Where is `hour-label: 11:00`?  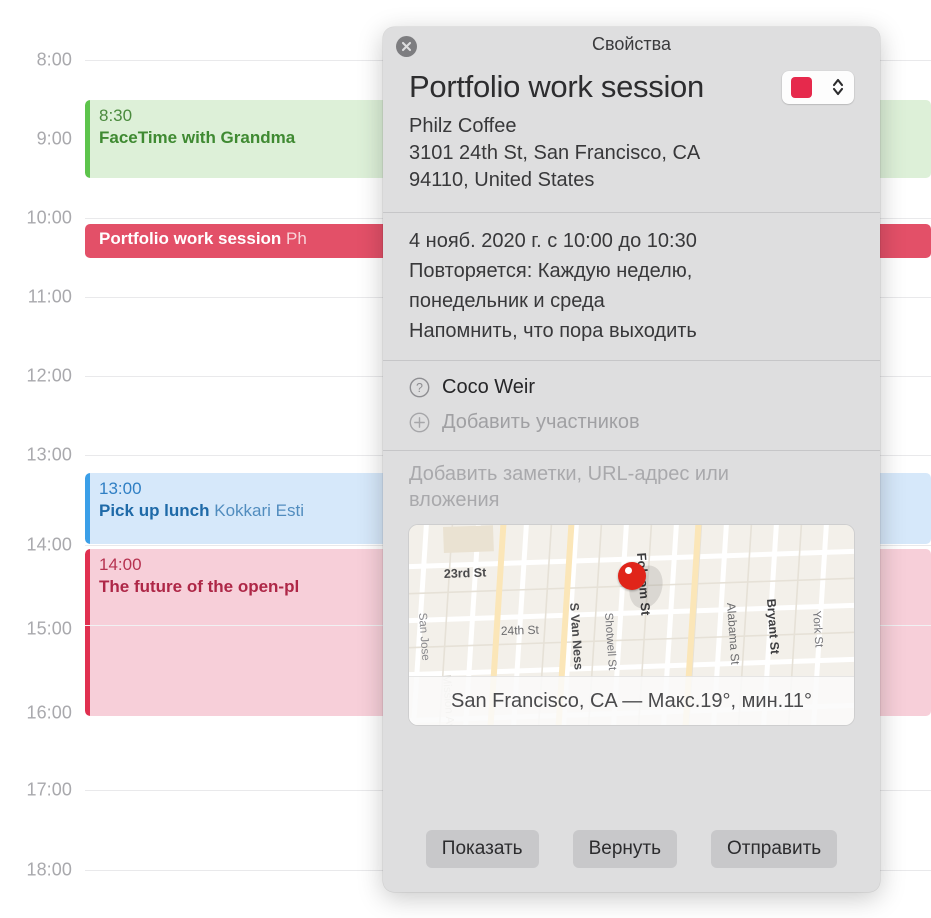
hour-label: 11:00 is located at coordinates (49, 296).